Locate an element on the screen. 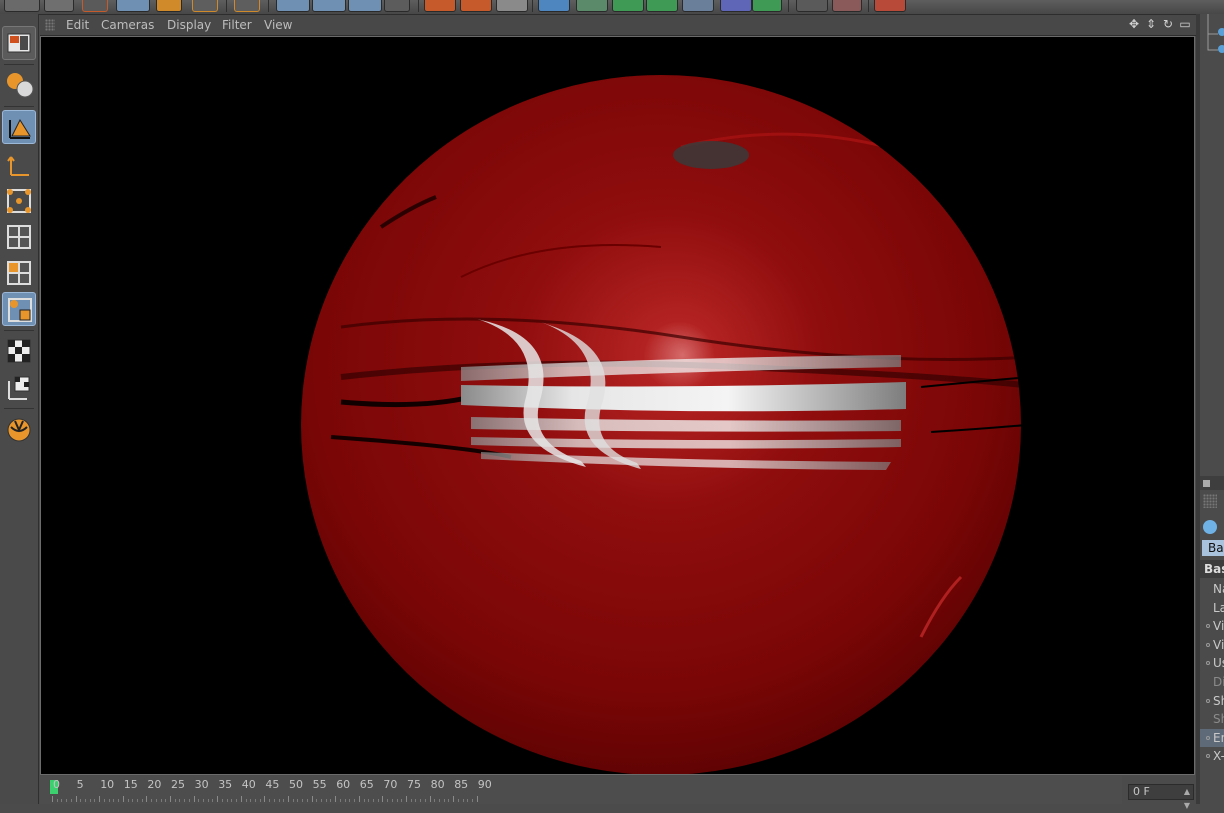  checker-icon is located at coordinates (19, 351).